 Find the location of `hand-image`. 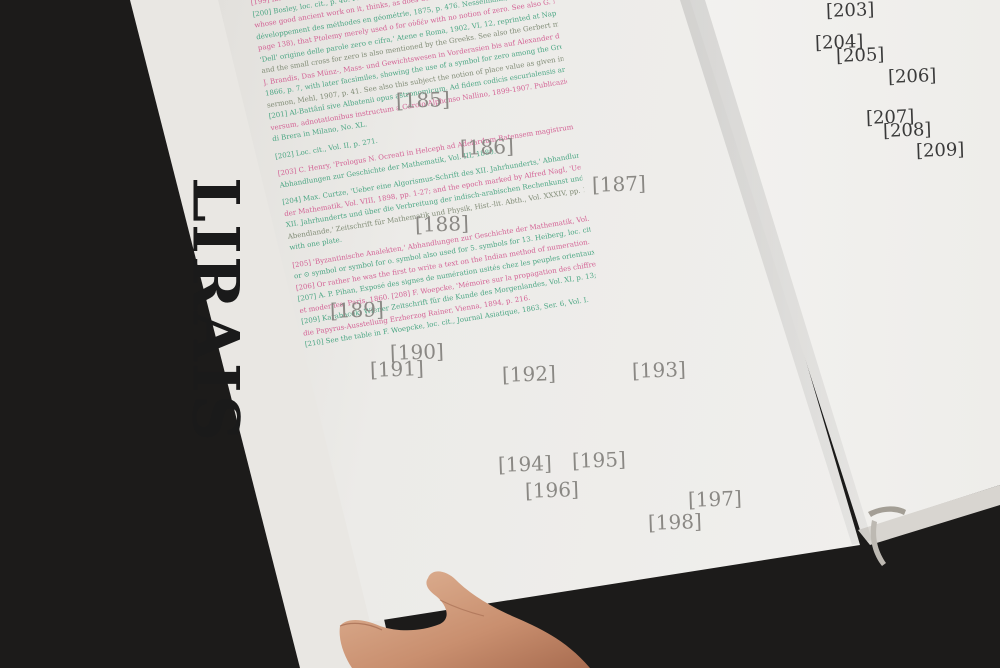

hand-image is located at coordinates (464, 619).